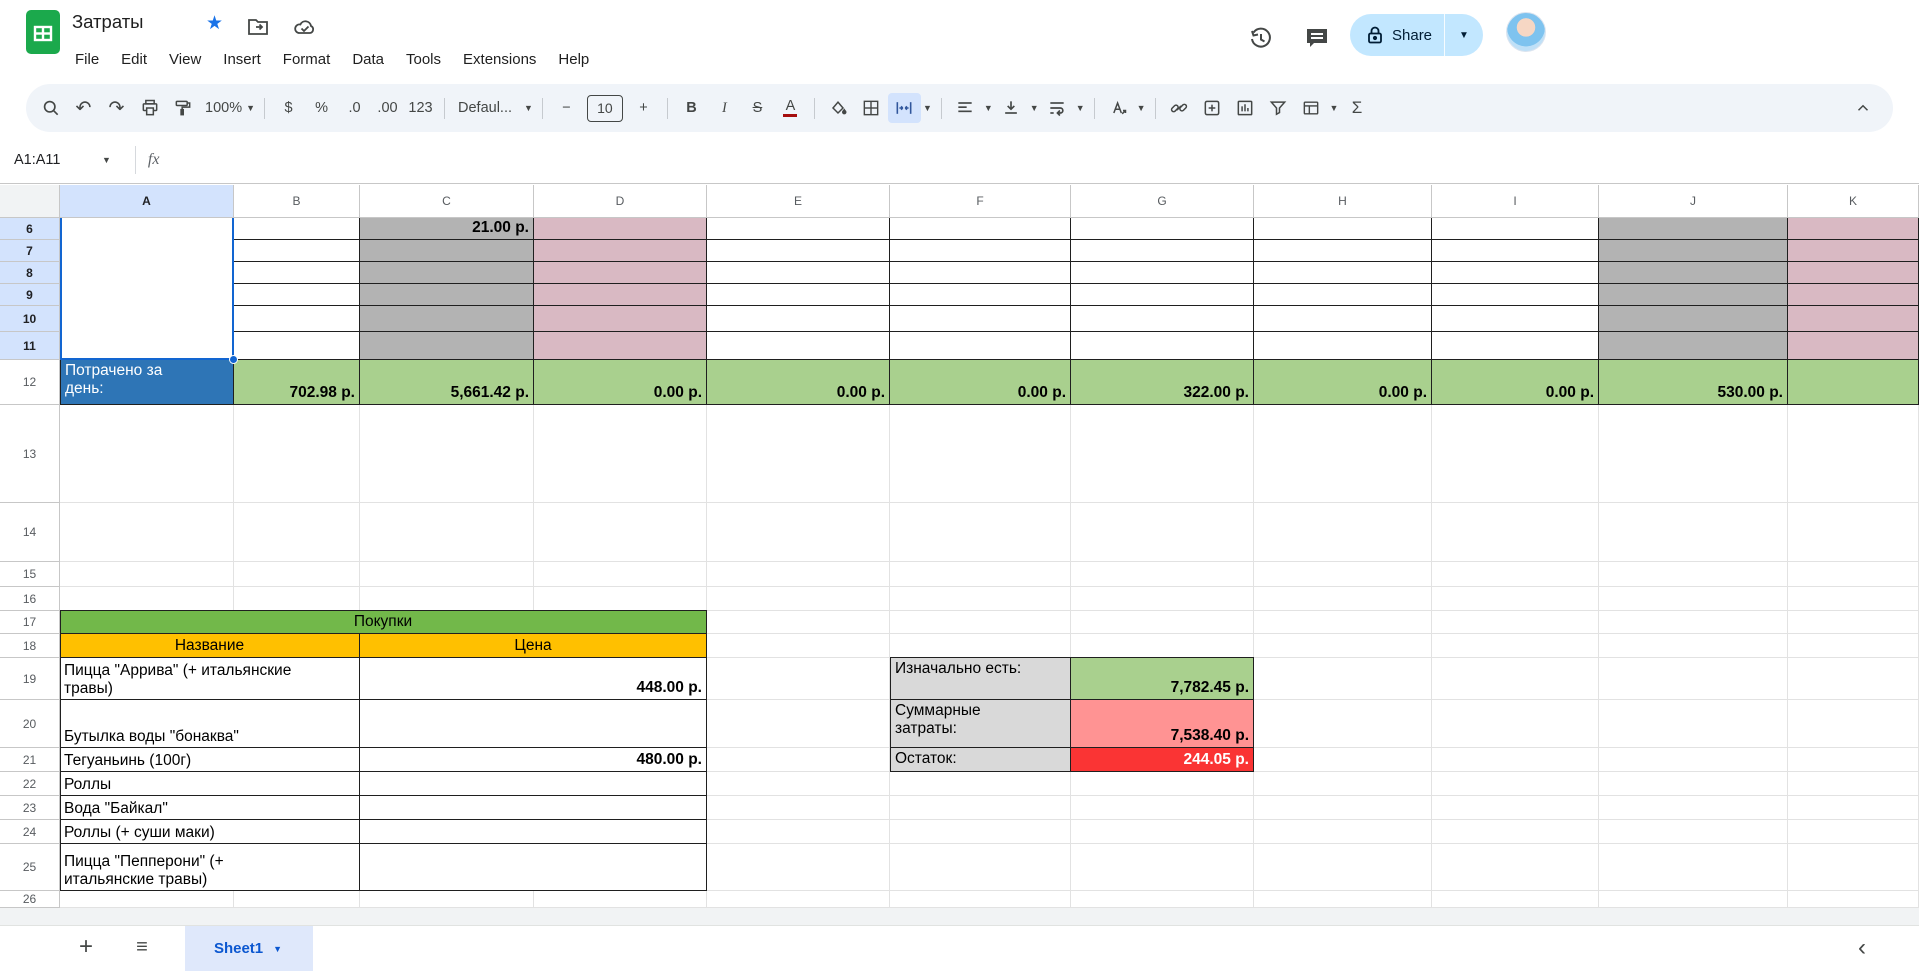 The width and height of the screenshot is (1919, 971). What do you see at coordinates (297, 599) in the screenshot?
I see `cell-B16` at bounding box center [297, 599].